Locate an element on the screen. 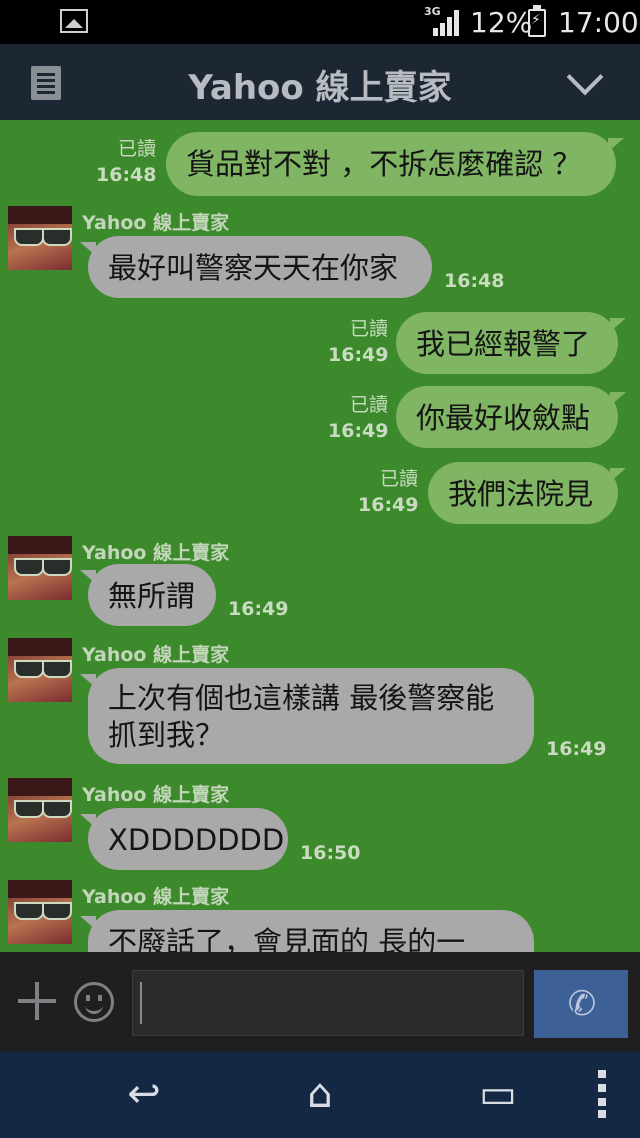 Image resolution: width=640 pixels, height=1138 pixels. signal-icon is located at coordinates (447, 23).